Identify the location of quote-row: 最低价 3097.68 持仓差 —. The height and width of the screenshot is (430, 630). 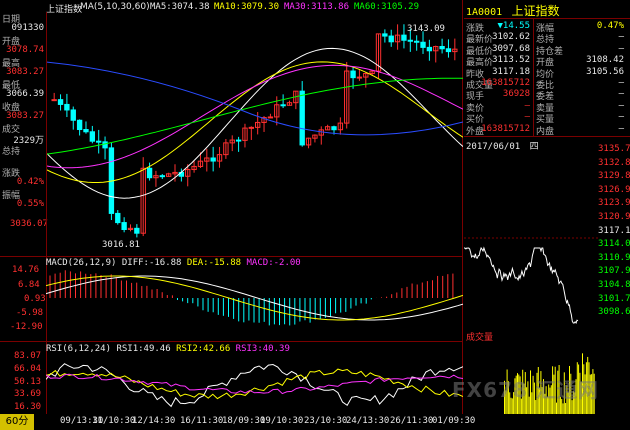
(548, 50).